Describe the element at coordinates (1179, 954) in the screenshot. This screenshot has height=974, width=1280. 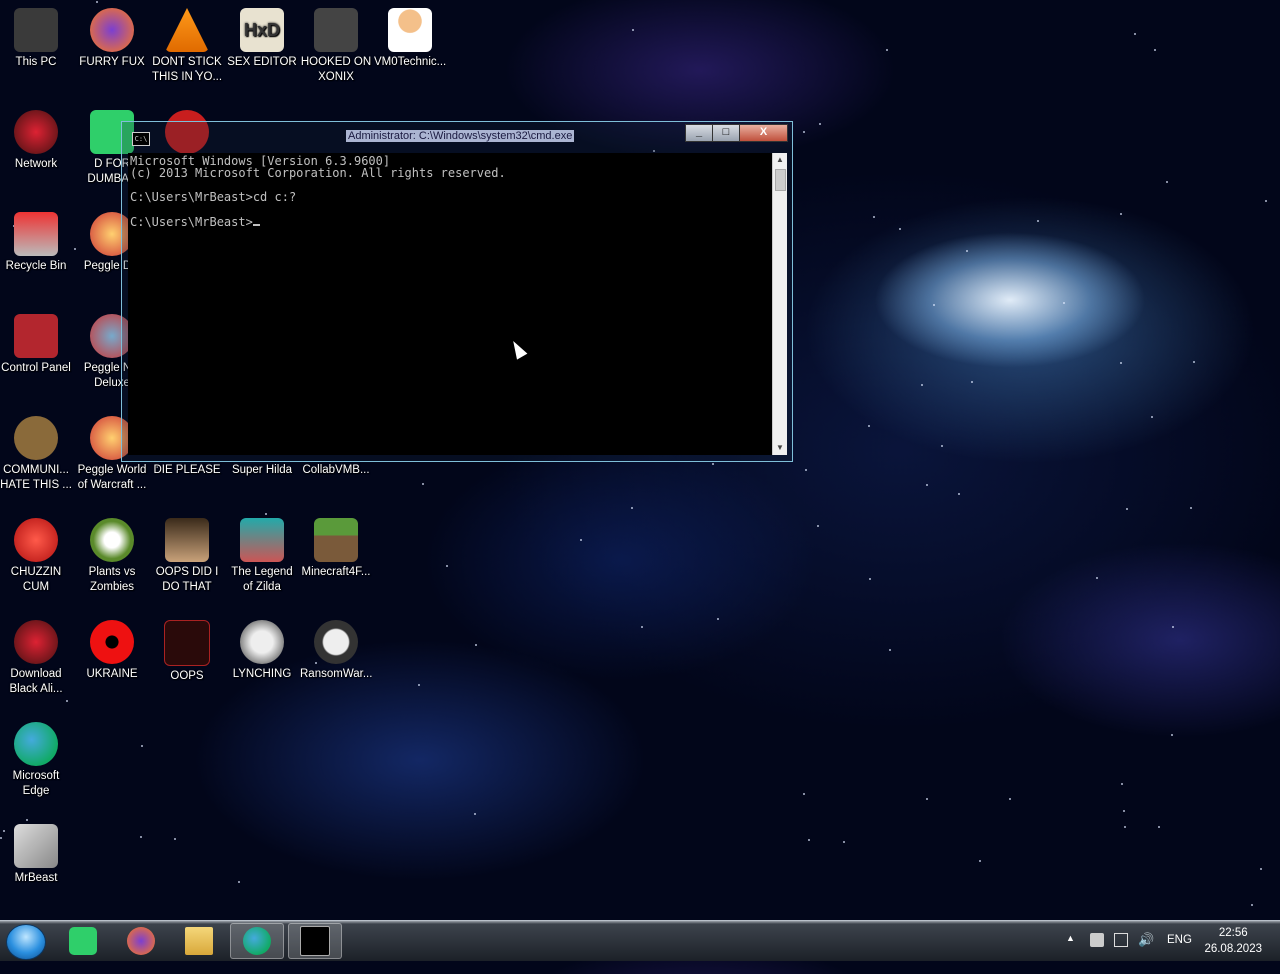
I see `language-indicator: ENG` at that location.